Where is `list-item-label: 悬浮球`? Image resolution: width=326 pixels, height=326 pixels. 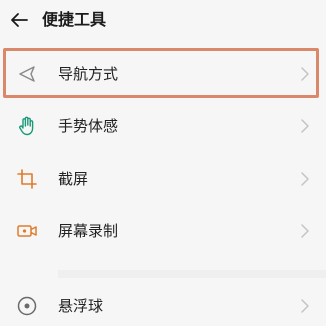 list-item-label: 悬浮球 is located at coordinates (81, 306).